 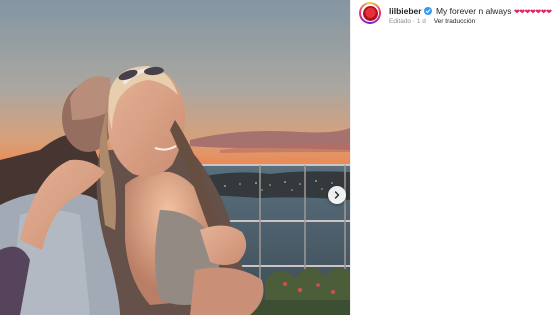 I want to click on post-meta: Editado · 1 d Ver traducción, so click(x=432, y=21).